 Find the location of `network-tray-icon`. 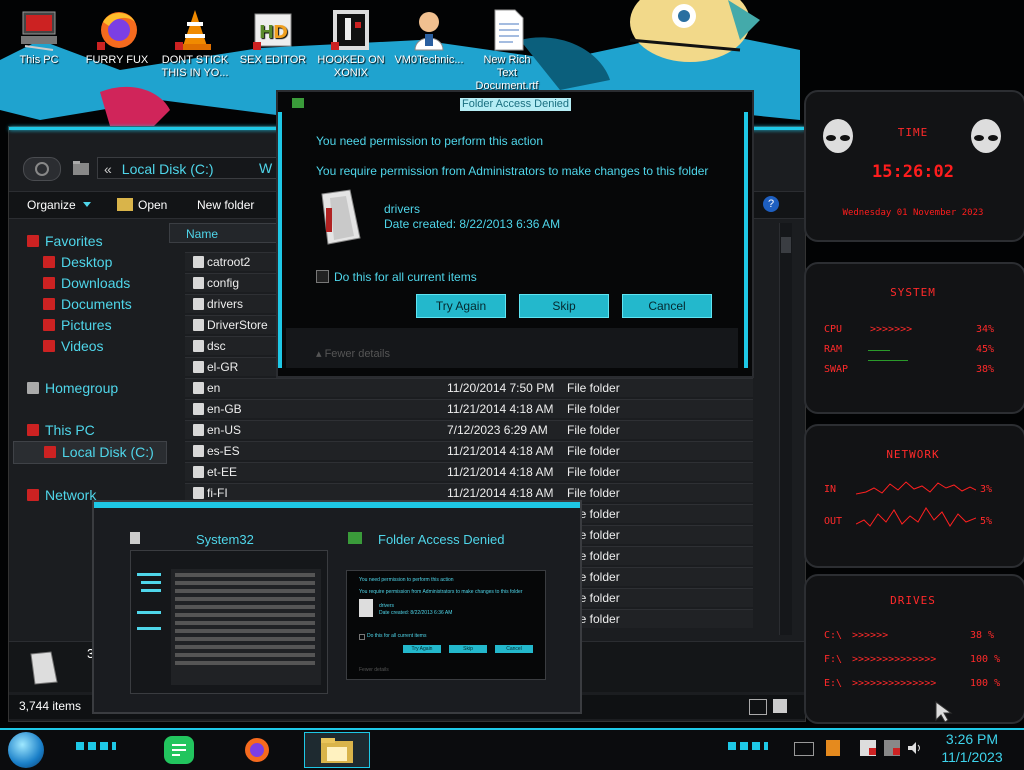

network-tray-icon is located at coordinates (892, 748).